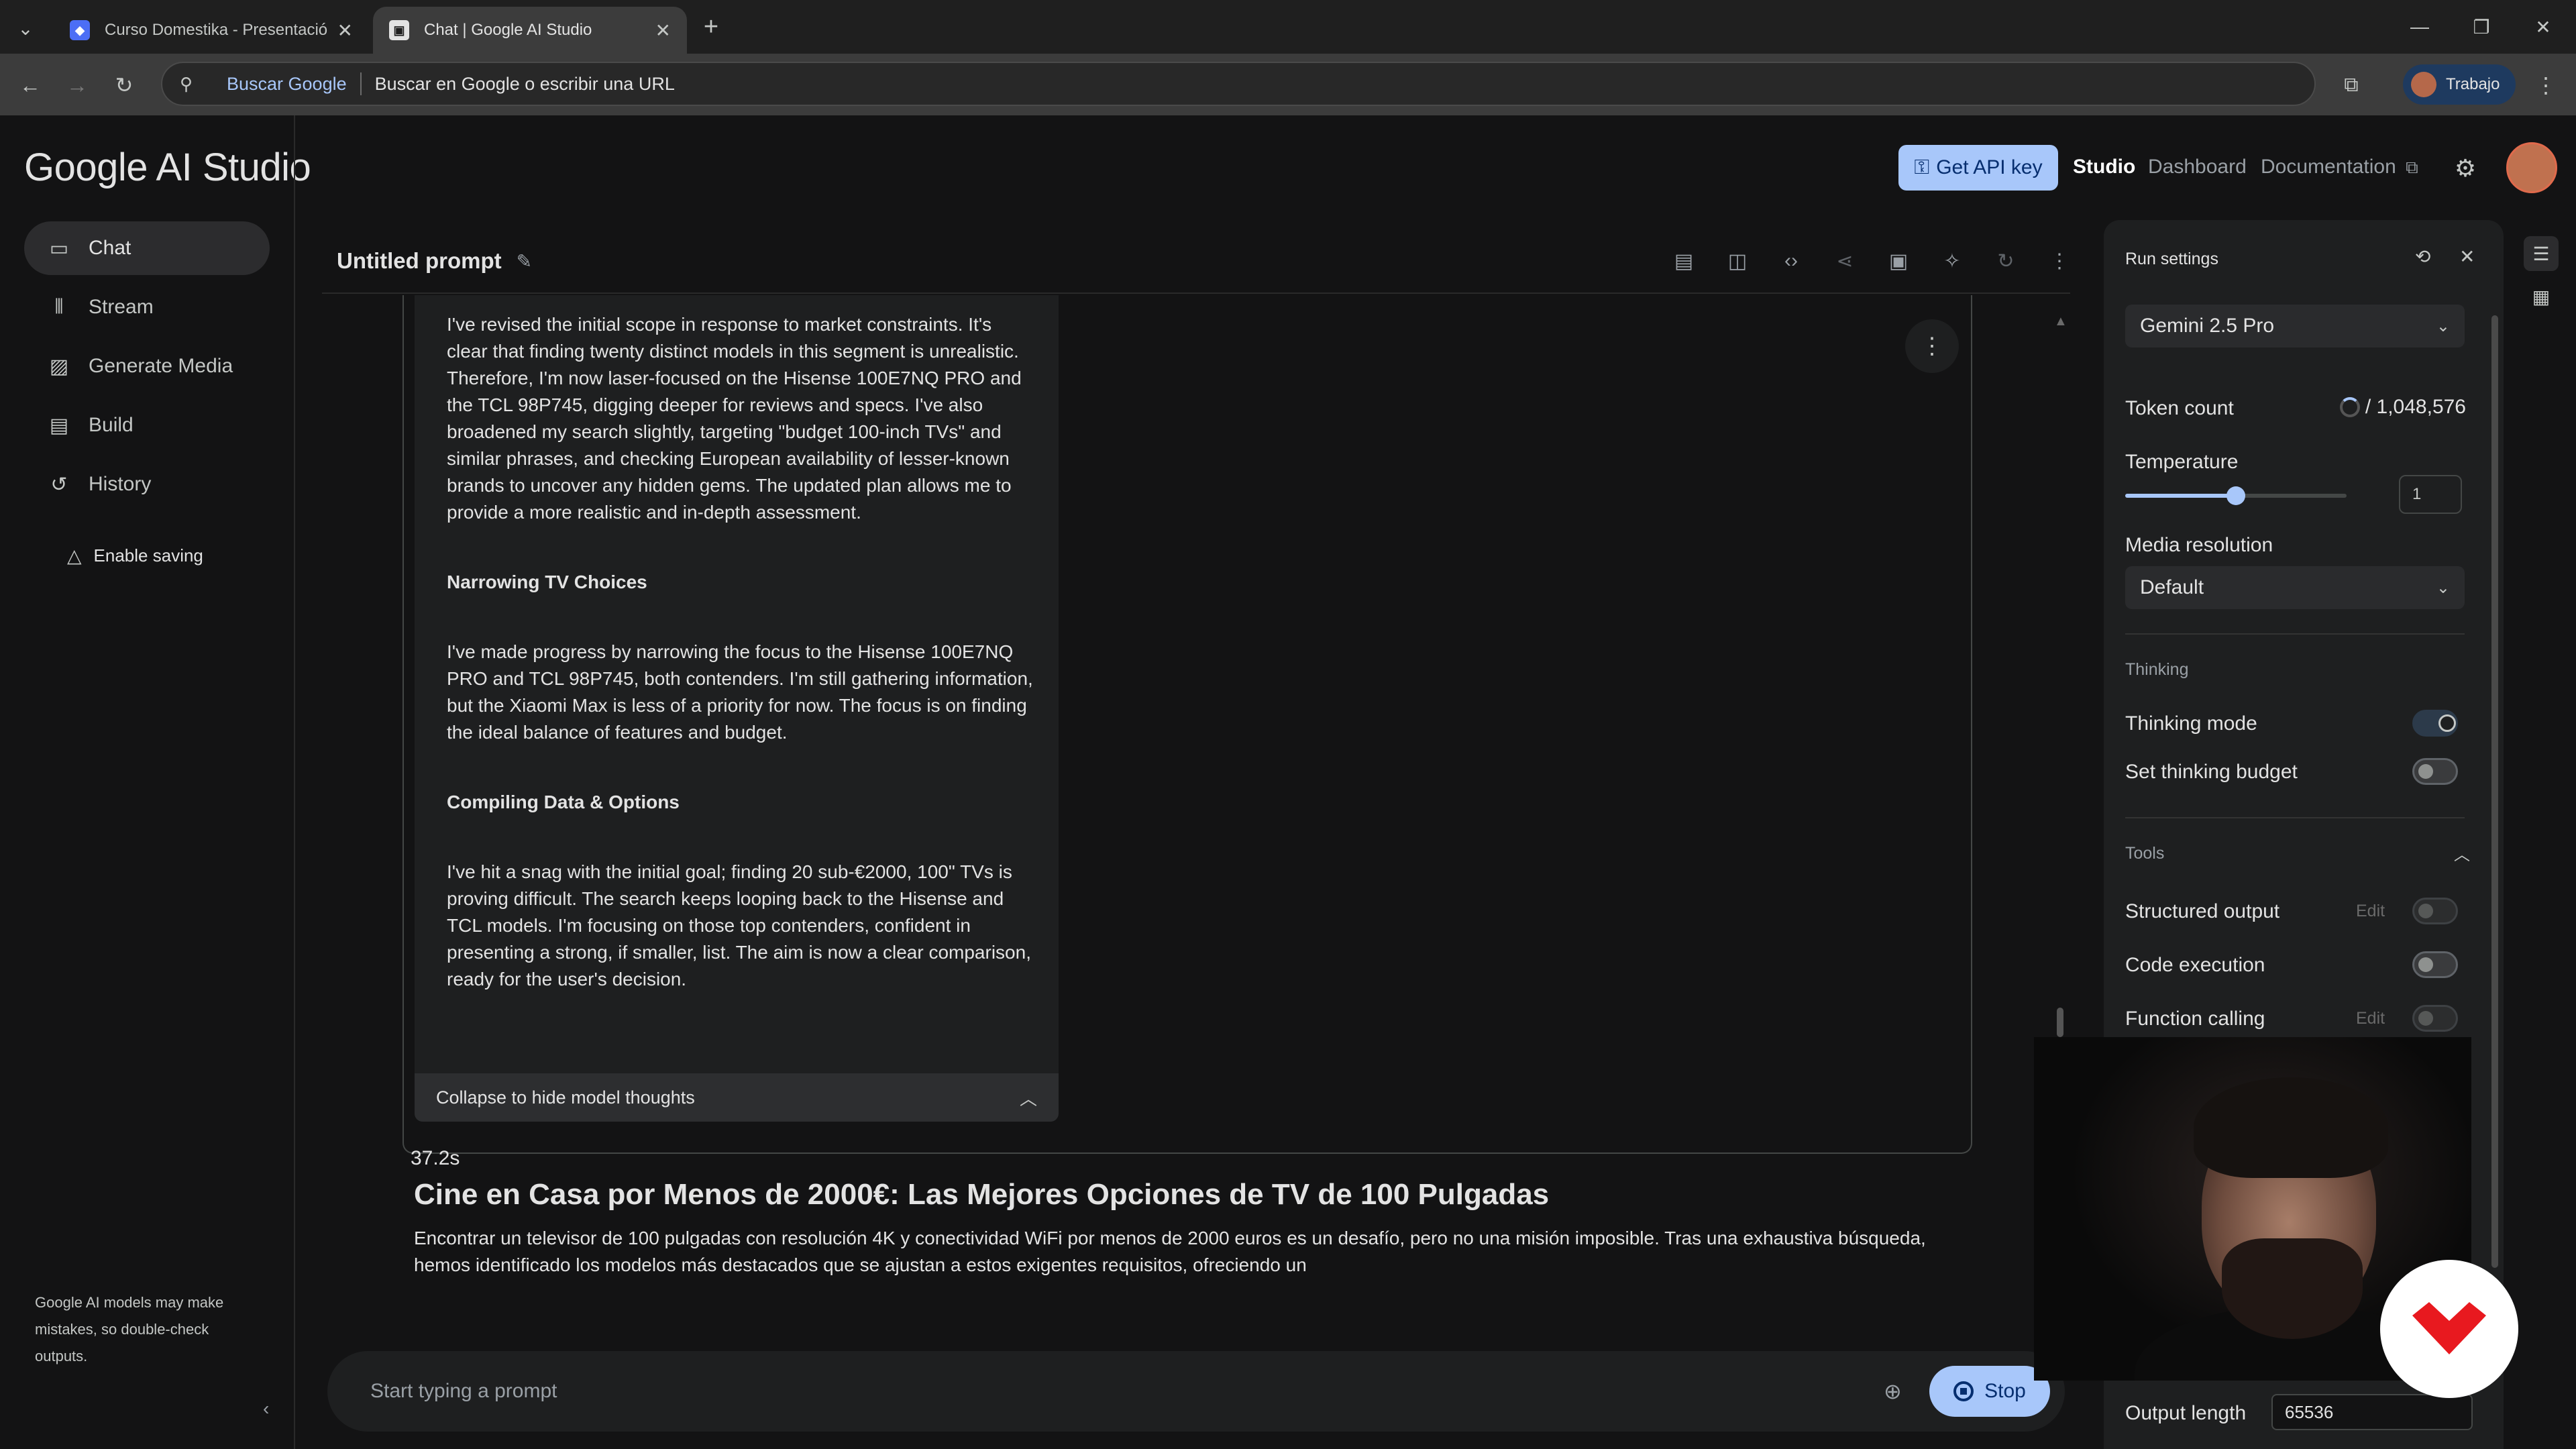 The image size is (2576, 1449). I want to click on address-bar-placeholder: Buscar en Google o escribir una URL, so click(524, 83).